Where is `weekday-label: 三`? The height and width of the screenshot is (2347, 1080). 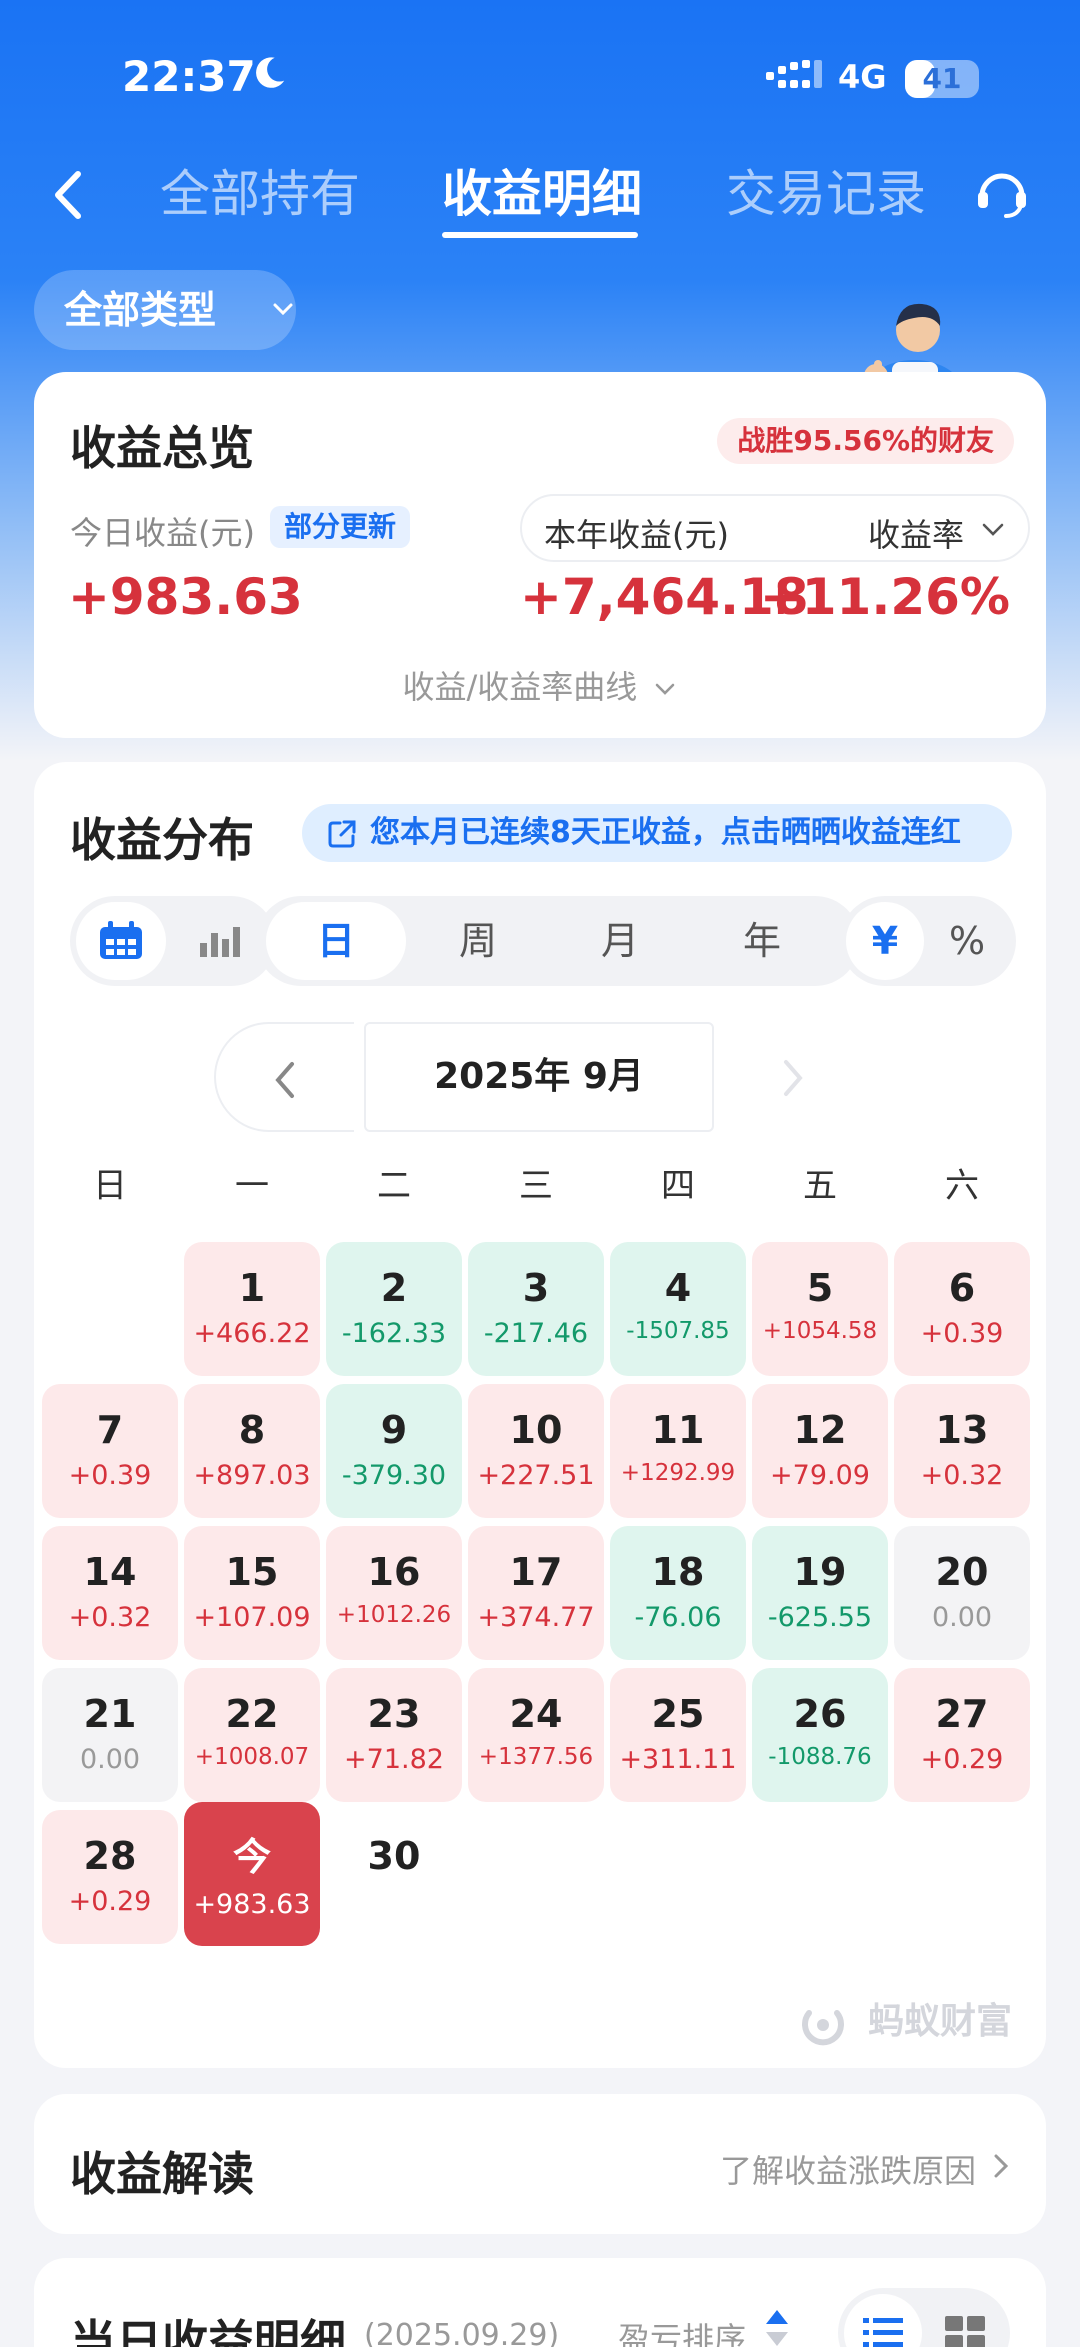
weekday-label: 三 is located at coordinates (536, 1186).